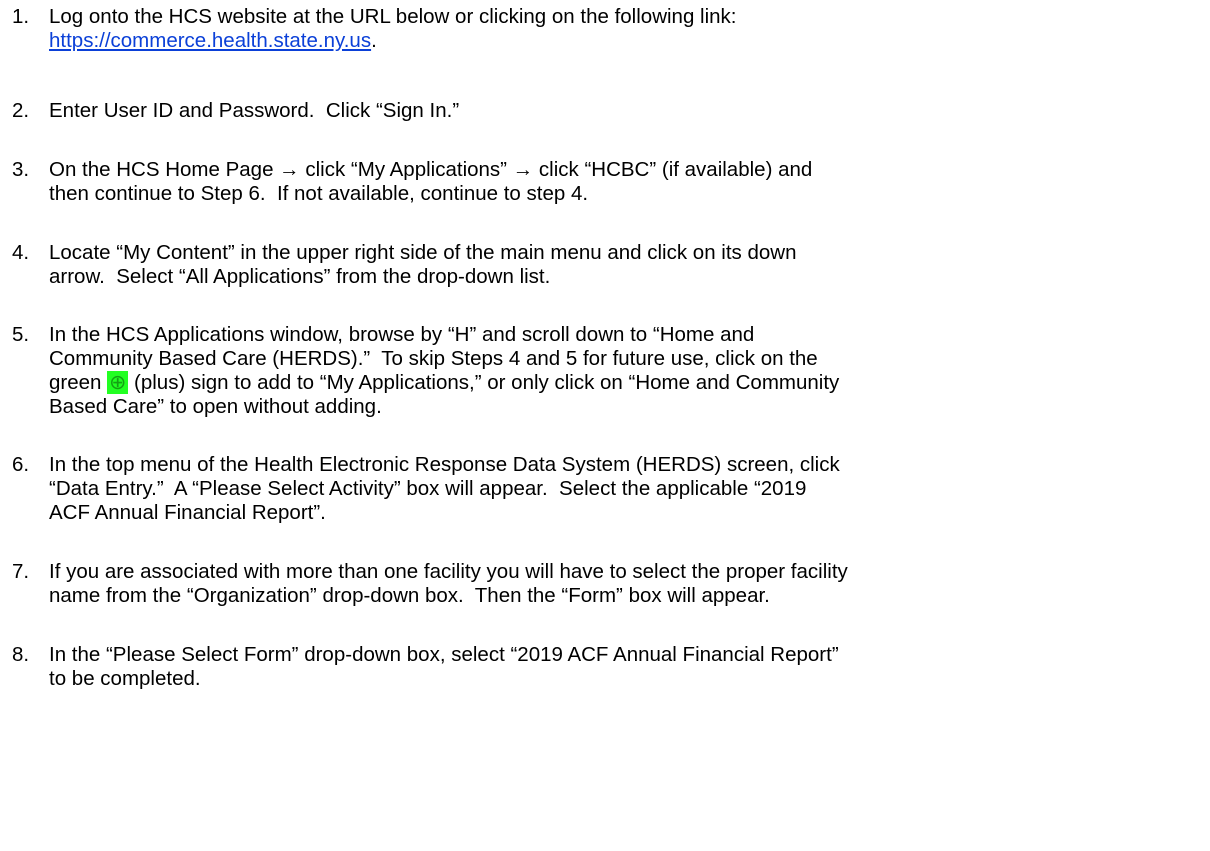 This screenshot has height=851, width=1210. What do you see at coordinates (187, 512) in the screenshot?
I see `step-text-line: ACF Annual Financial Report”.` at bounding box center [187, 512].